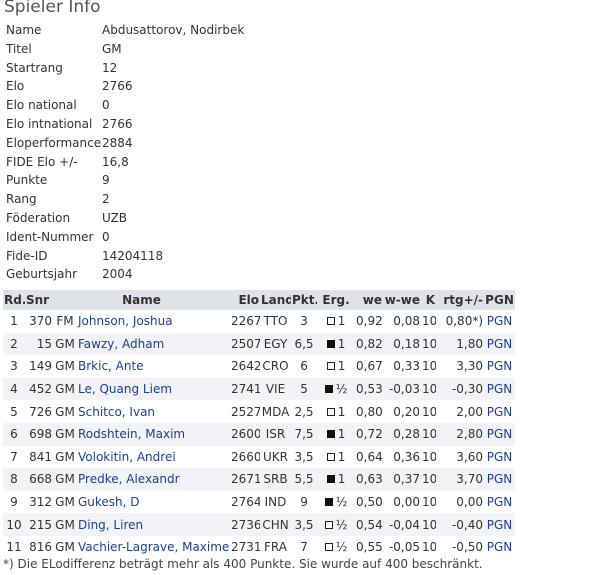 Image resolution: width=607 pixels, height=575 pixels. What do you see at coordinates (407, 502) in the screenshot?
I see `w-we-cell: 0,00` at bounding box center [407, 502].